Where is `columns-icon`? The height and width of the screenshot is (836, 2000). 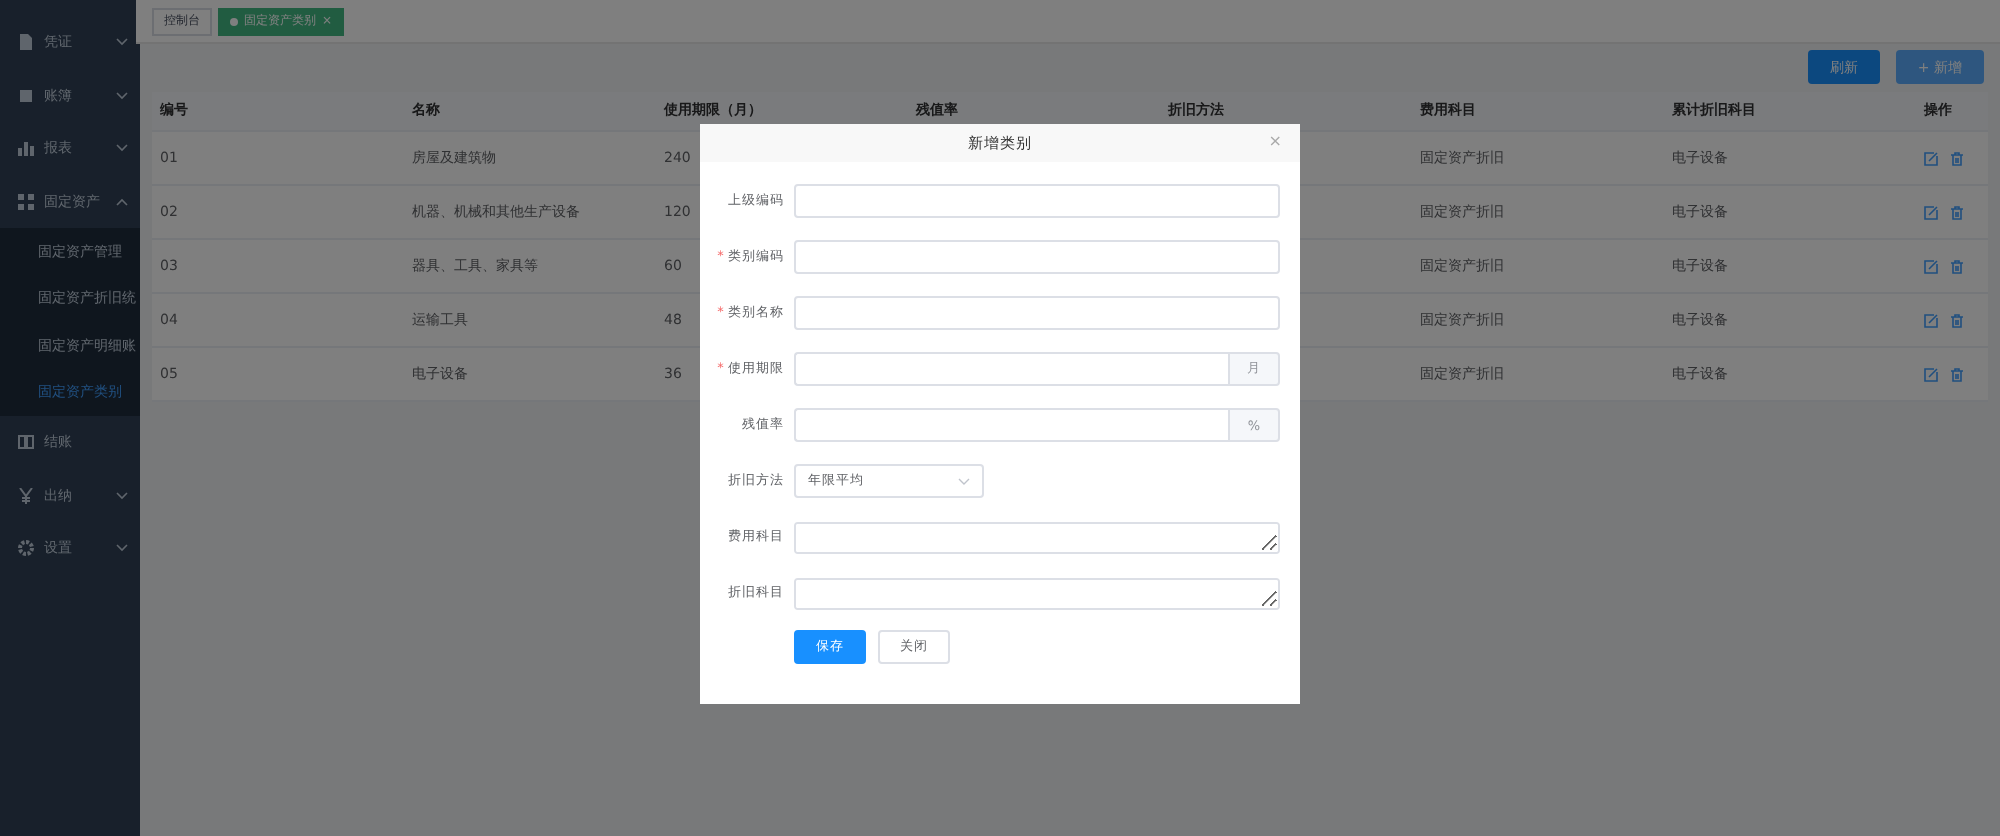
columns-icon is located at coordinates (26, 442).